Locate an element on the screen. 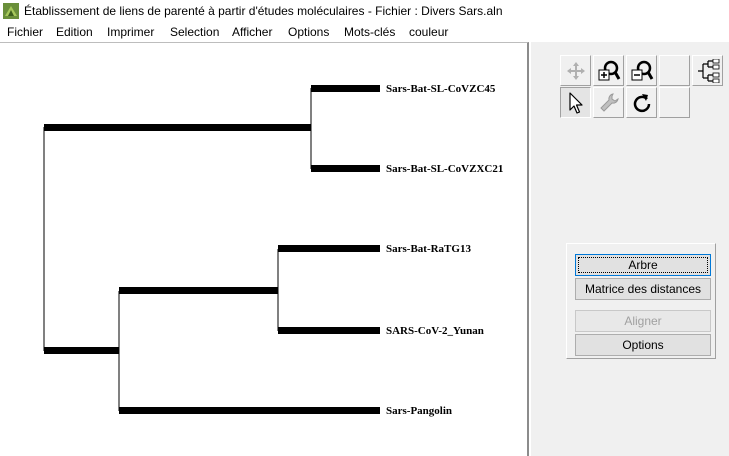 This screenshot has height=456, width=729. tree-branch-zxc21 is located at coordinates (345, 168).